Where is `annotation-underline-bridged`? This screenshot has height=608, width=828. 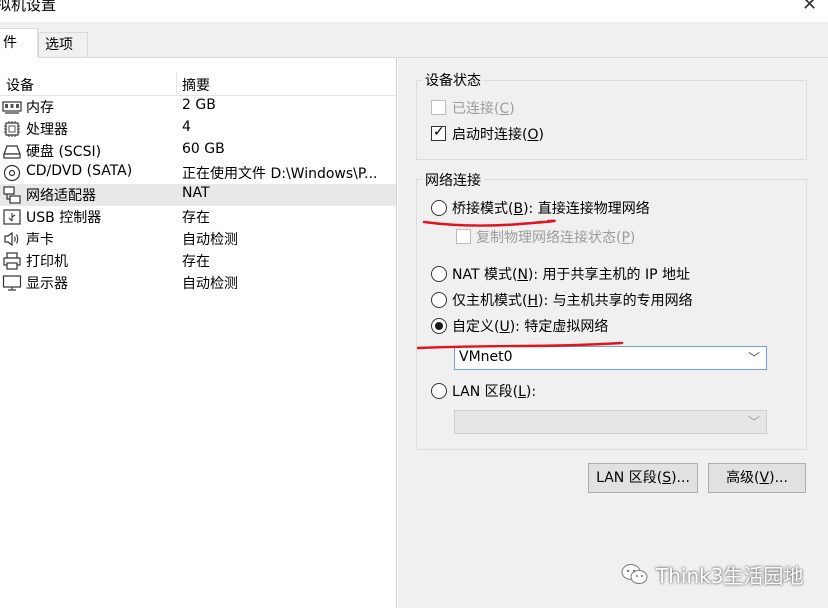
annotation-underline-bridged is located at coordinates (489, 223).